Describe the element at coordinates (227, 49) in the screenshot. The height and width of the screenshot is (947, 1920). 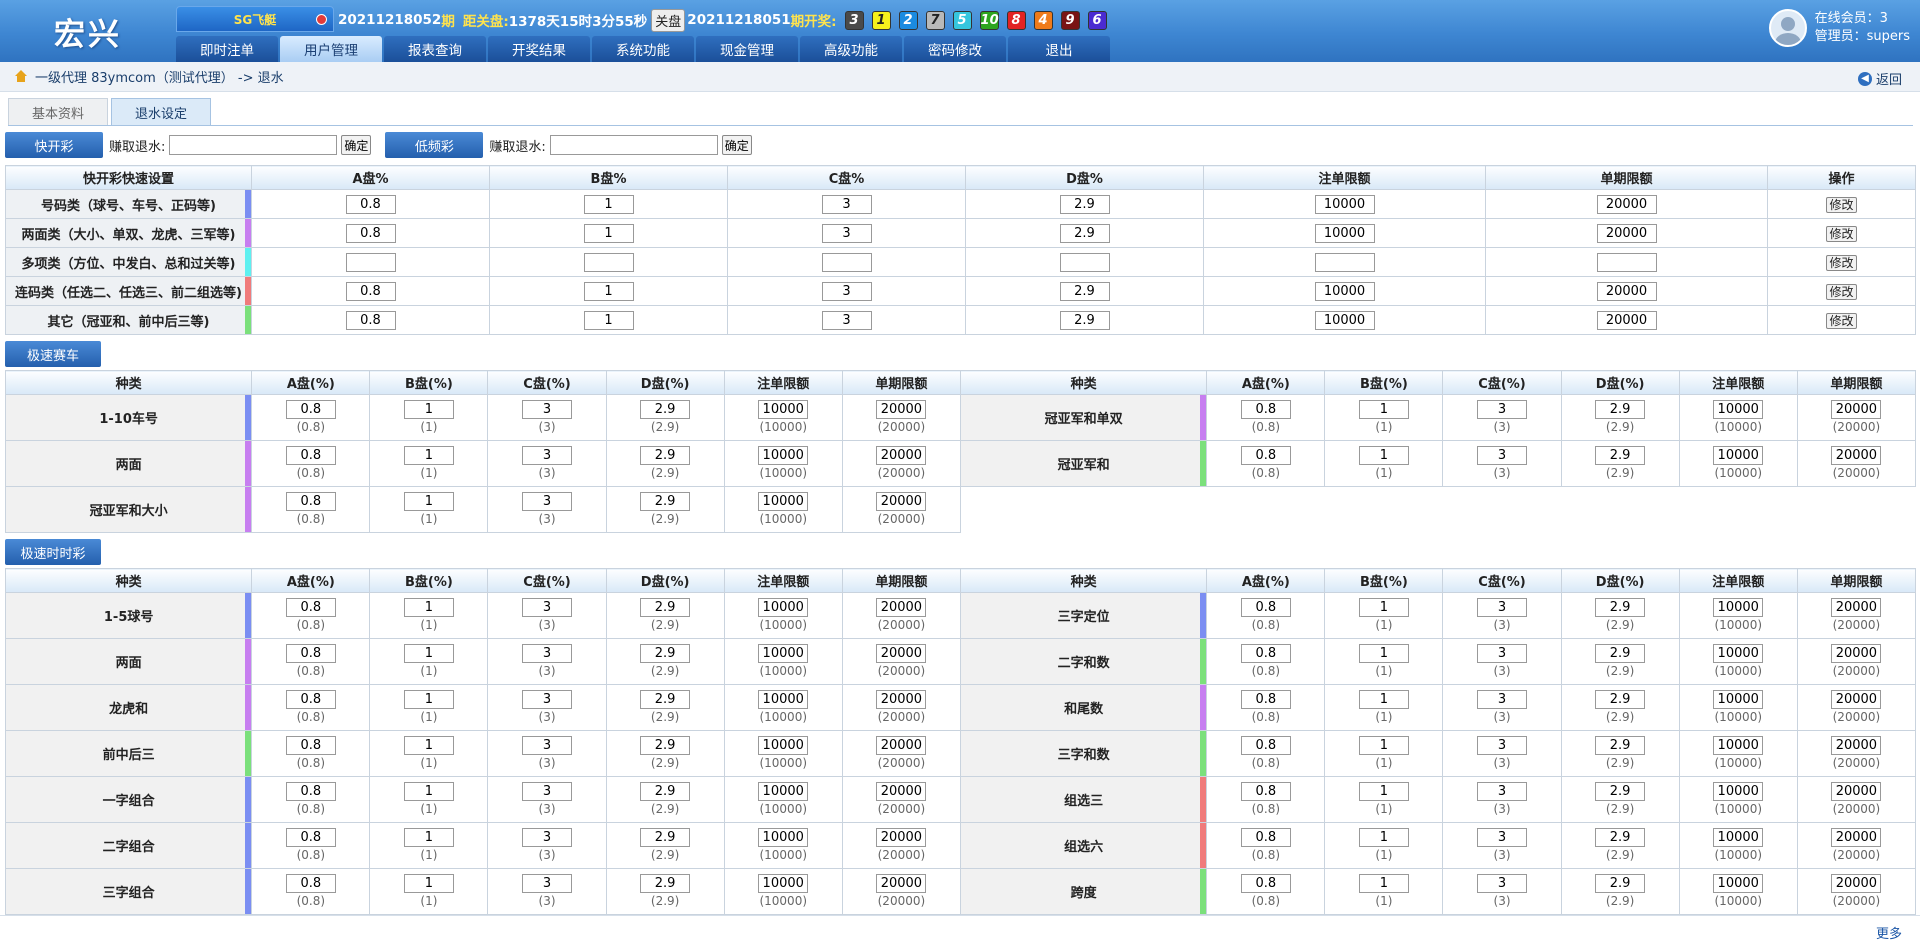
I see `nav-item: 即时注单` at that location.